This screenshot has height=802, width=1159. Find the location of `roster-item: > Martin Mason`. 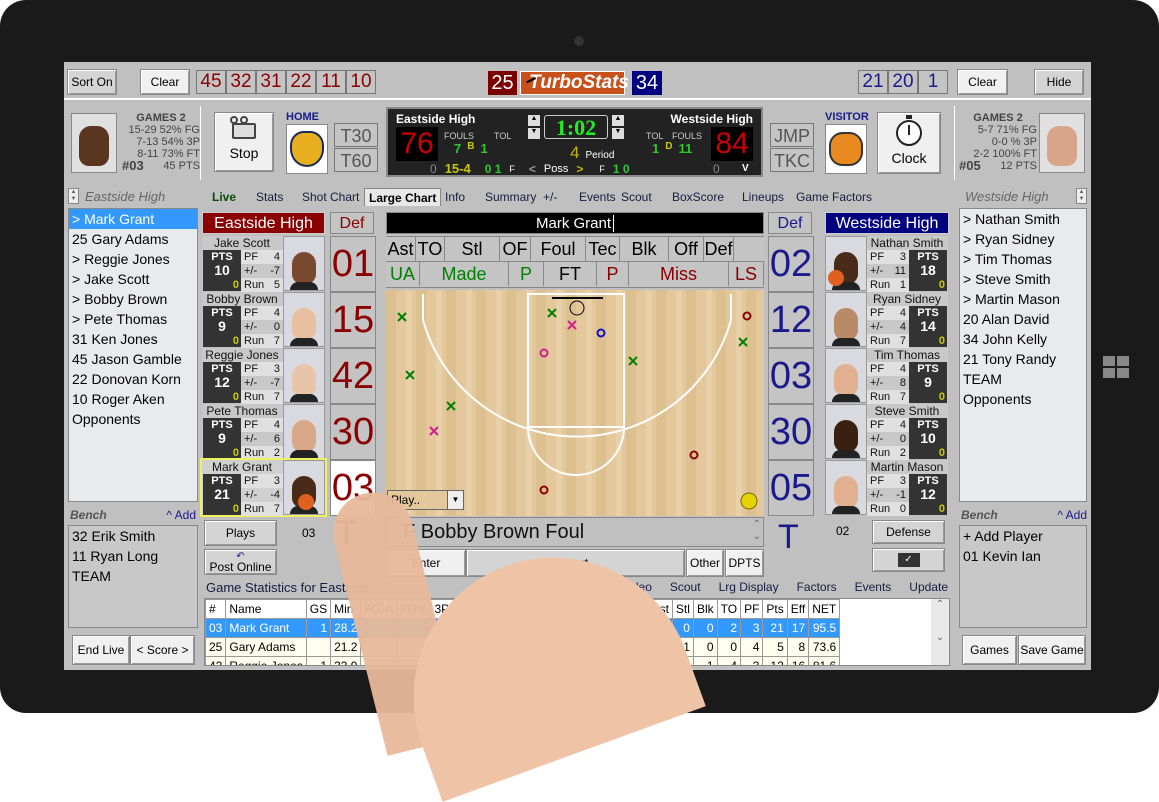

roster-item: > Martin Mason is located at coordinates (1023, 299).